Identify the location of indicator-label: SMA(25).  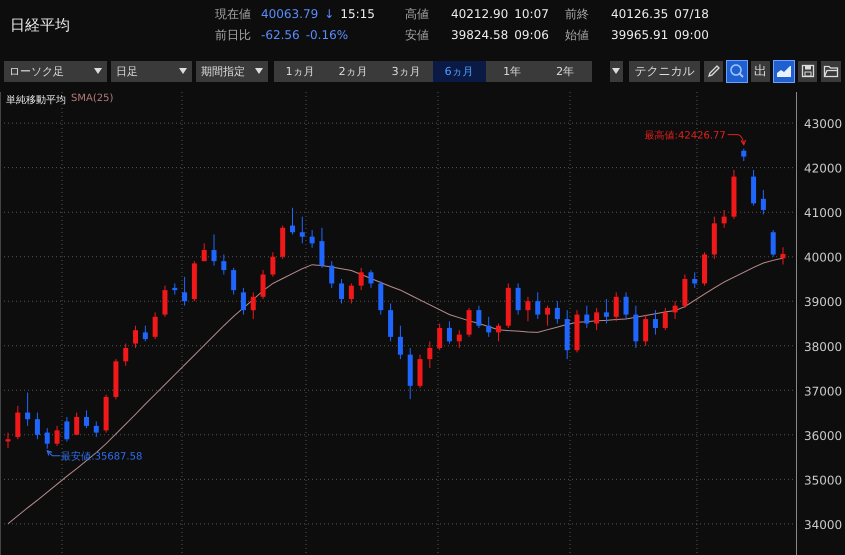
(92, 99).